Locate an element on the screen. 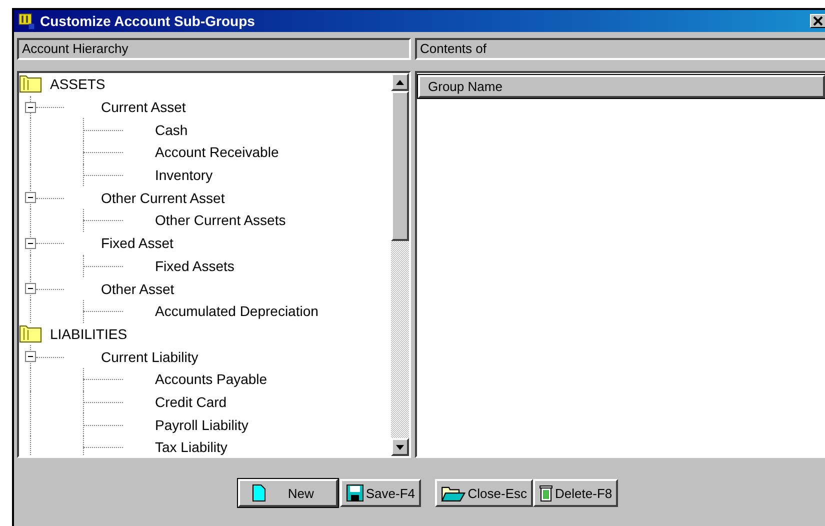 Image resolution: width=825 pixels, height=526 pixels. tree-item: Inventory is located at coordinates (184, 175).